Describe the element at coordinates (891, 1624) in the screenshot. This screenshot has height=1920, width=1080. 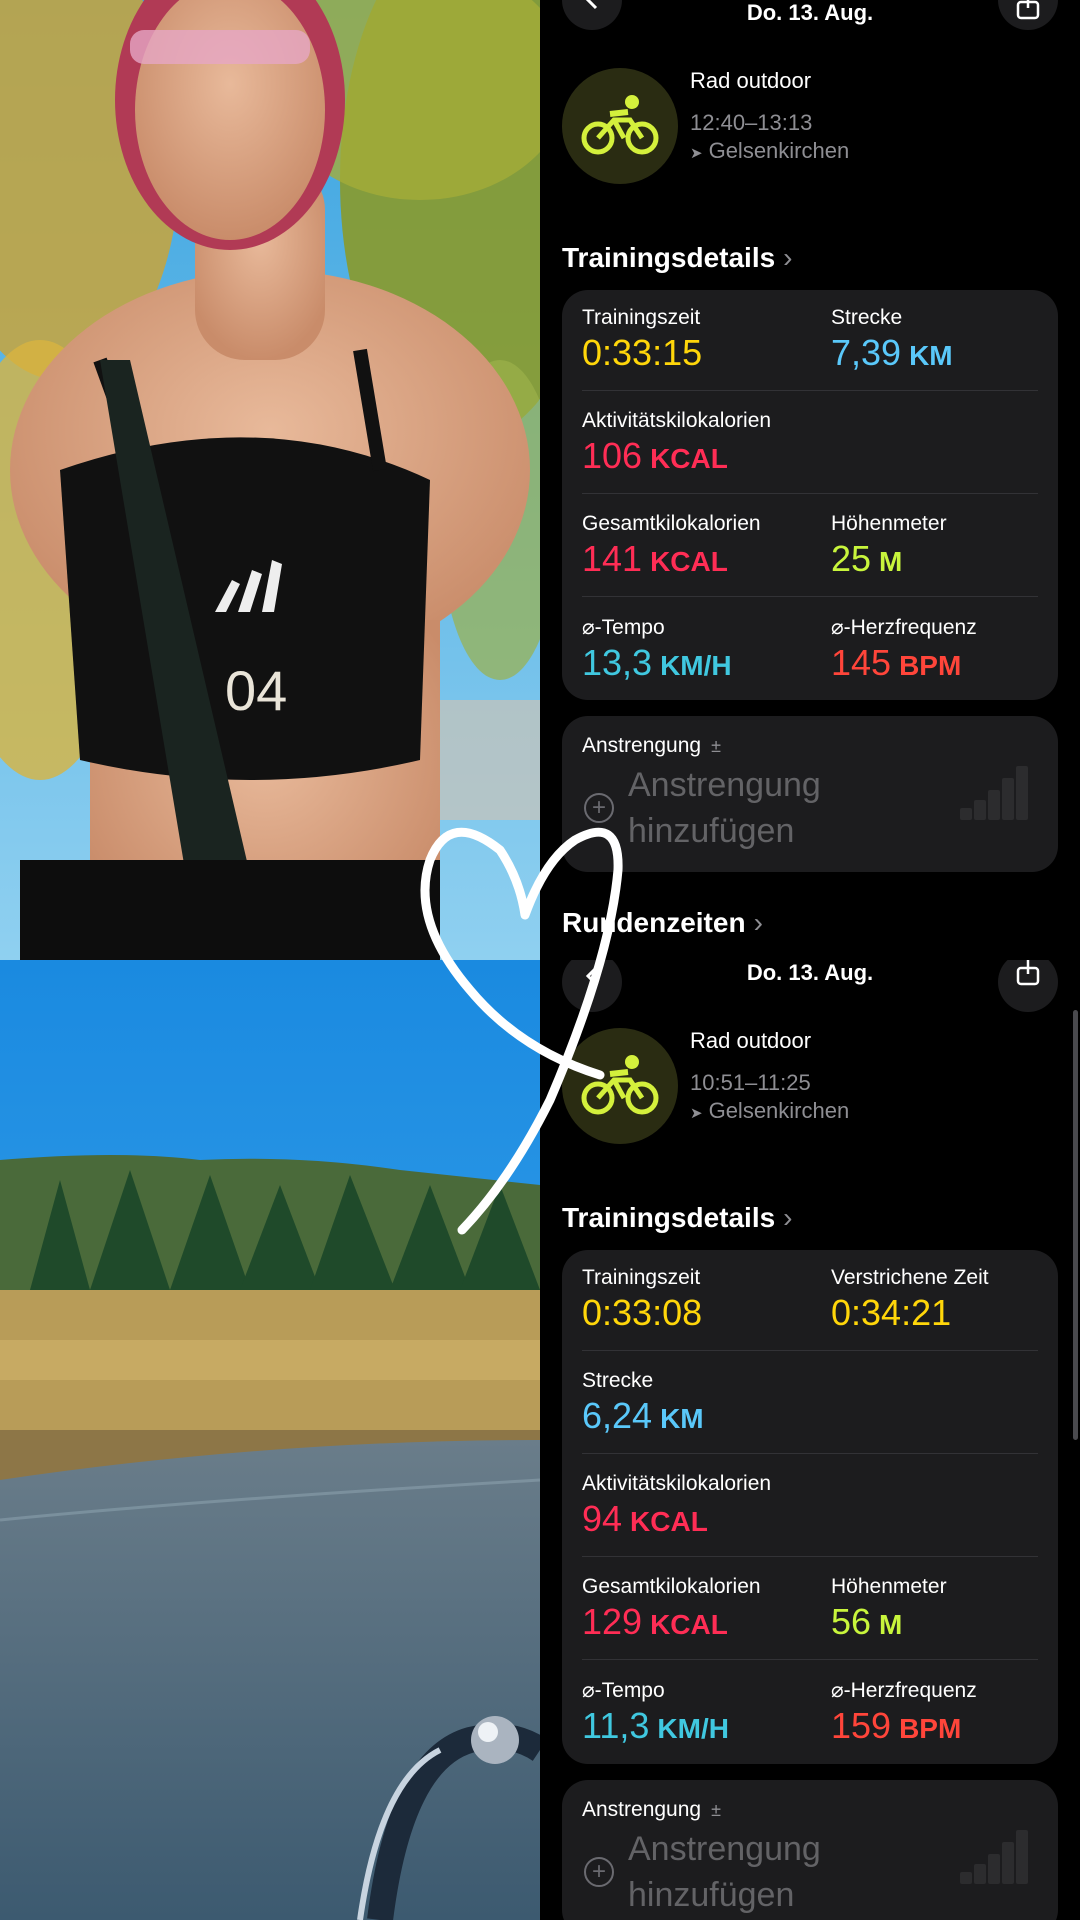
I see `elevation-unit: M` at that location.